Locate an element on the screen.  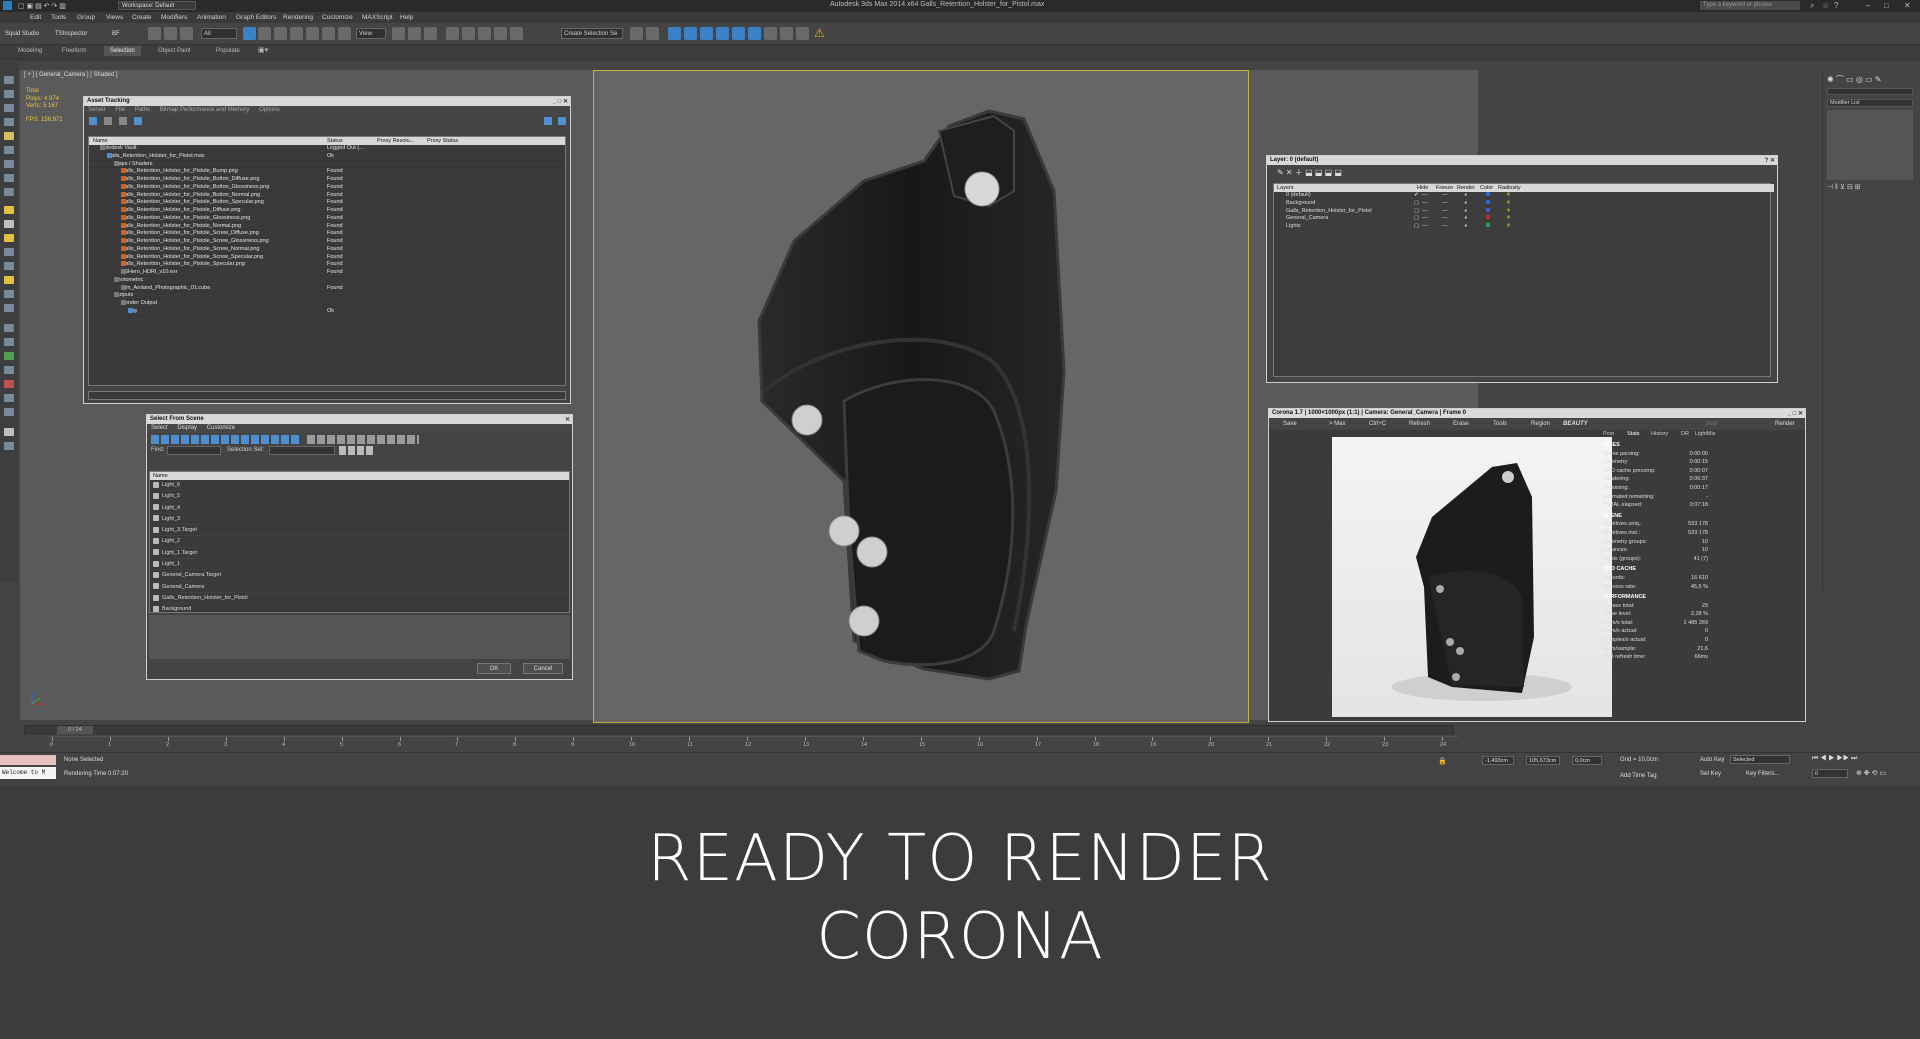
layer-tool-icons: ✎ ✕ ＋ ⬓ ⬓ ⬓ ⬓ is located at coordinates (1309, 172).